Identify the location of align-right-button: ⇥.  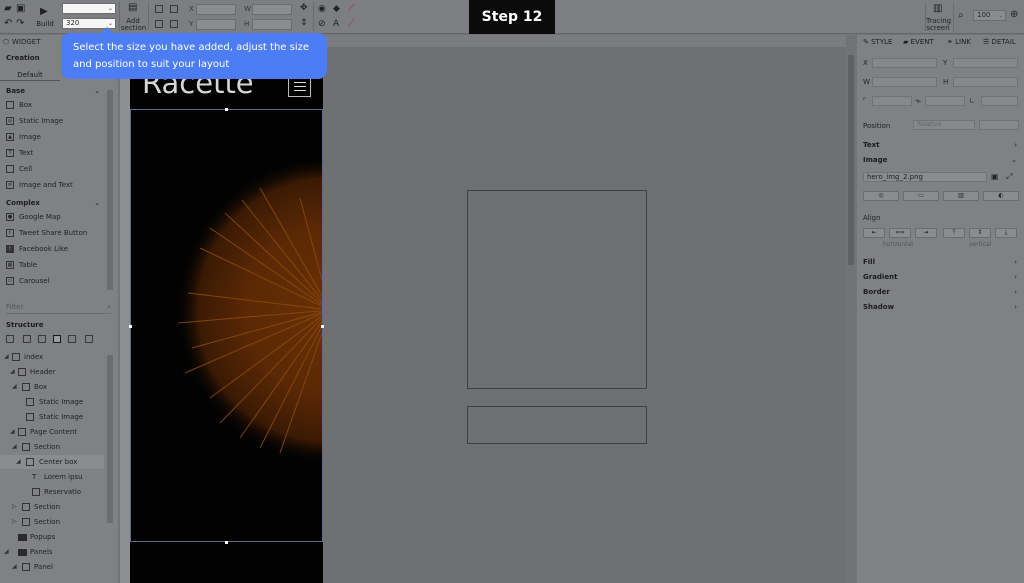
(926, 233).